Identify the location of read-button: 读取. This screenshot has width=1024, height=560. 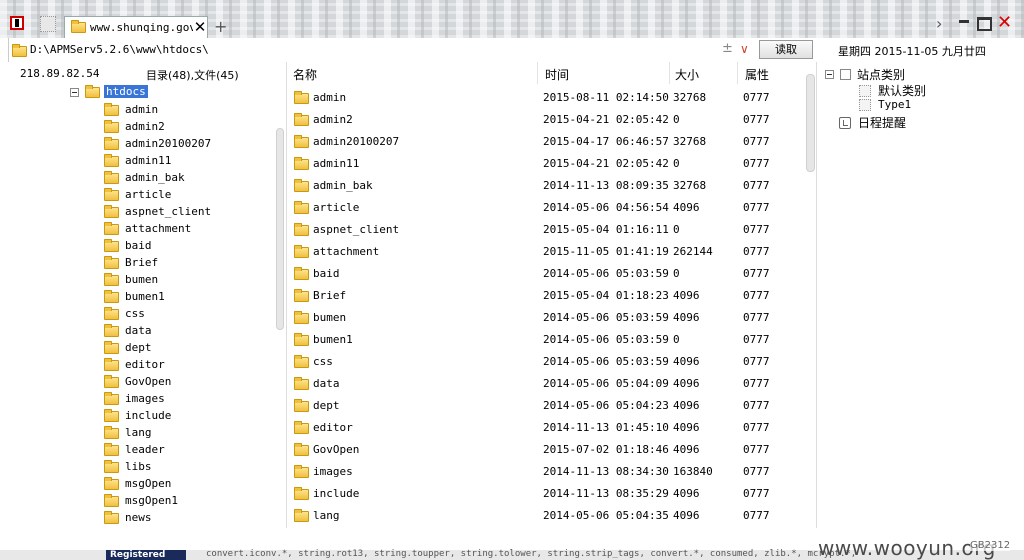
(786, 49).